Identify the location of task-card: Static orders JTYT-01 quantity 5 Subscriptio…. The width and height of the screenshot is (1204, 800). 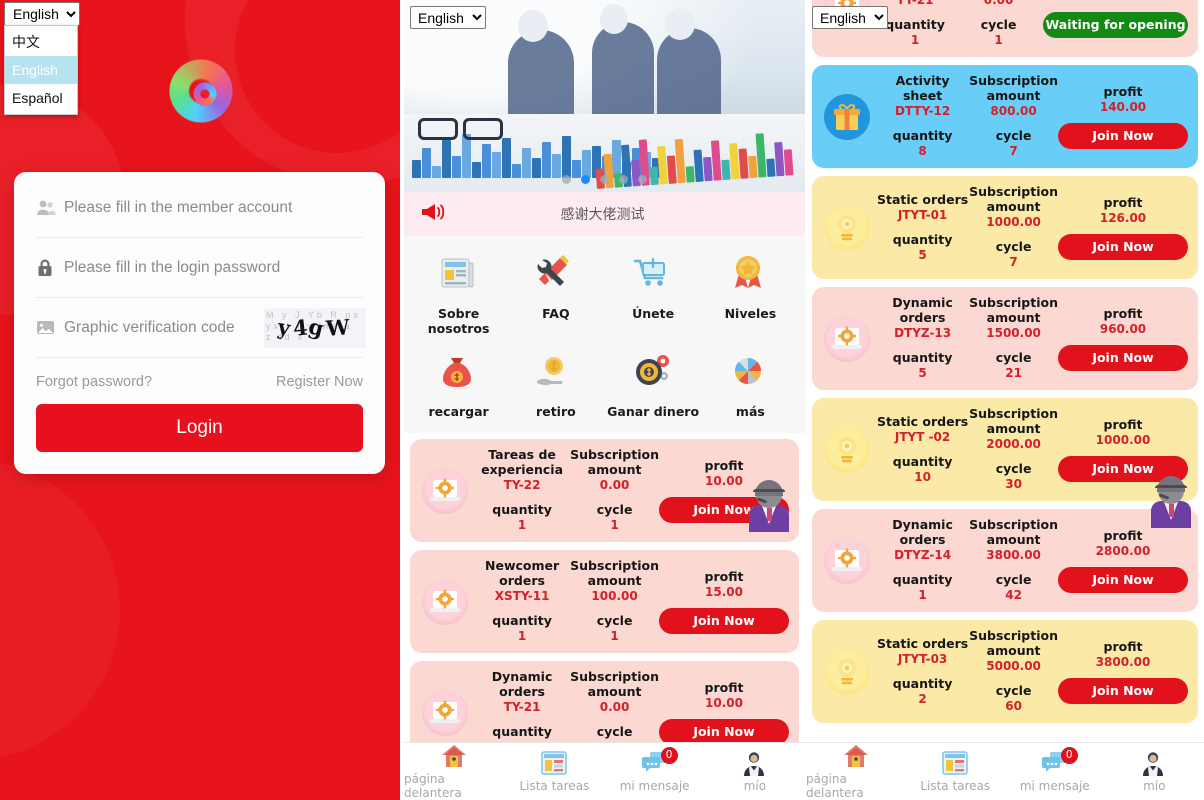
(1005, 227).